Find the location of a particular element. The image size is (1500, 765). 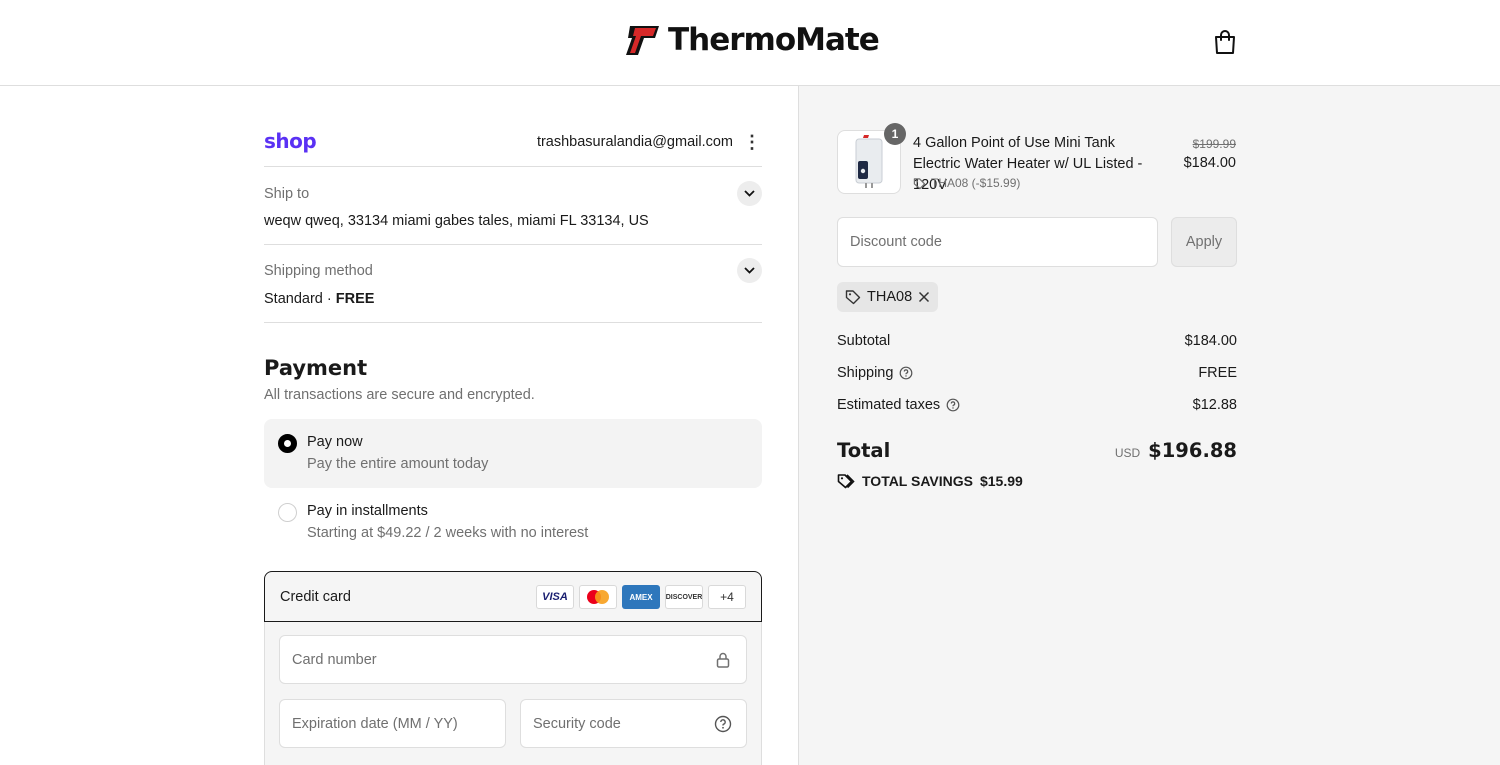

more-cards-badge: +4 is located at coordinates (727, 597).